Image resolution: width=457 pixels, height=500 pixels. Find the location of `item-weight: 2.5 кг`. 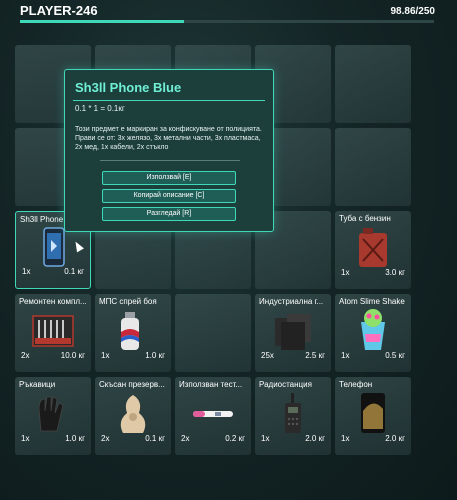

item-weight: 2.5 кг is located at coordinates (315, 355).